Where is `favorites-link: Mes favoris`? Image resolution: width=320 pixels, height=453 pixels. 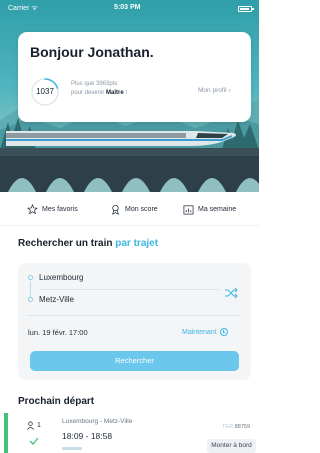
favorites-link: Mes favoris is located at coordinates (52, 209).